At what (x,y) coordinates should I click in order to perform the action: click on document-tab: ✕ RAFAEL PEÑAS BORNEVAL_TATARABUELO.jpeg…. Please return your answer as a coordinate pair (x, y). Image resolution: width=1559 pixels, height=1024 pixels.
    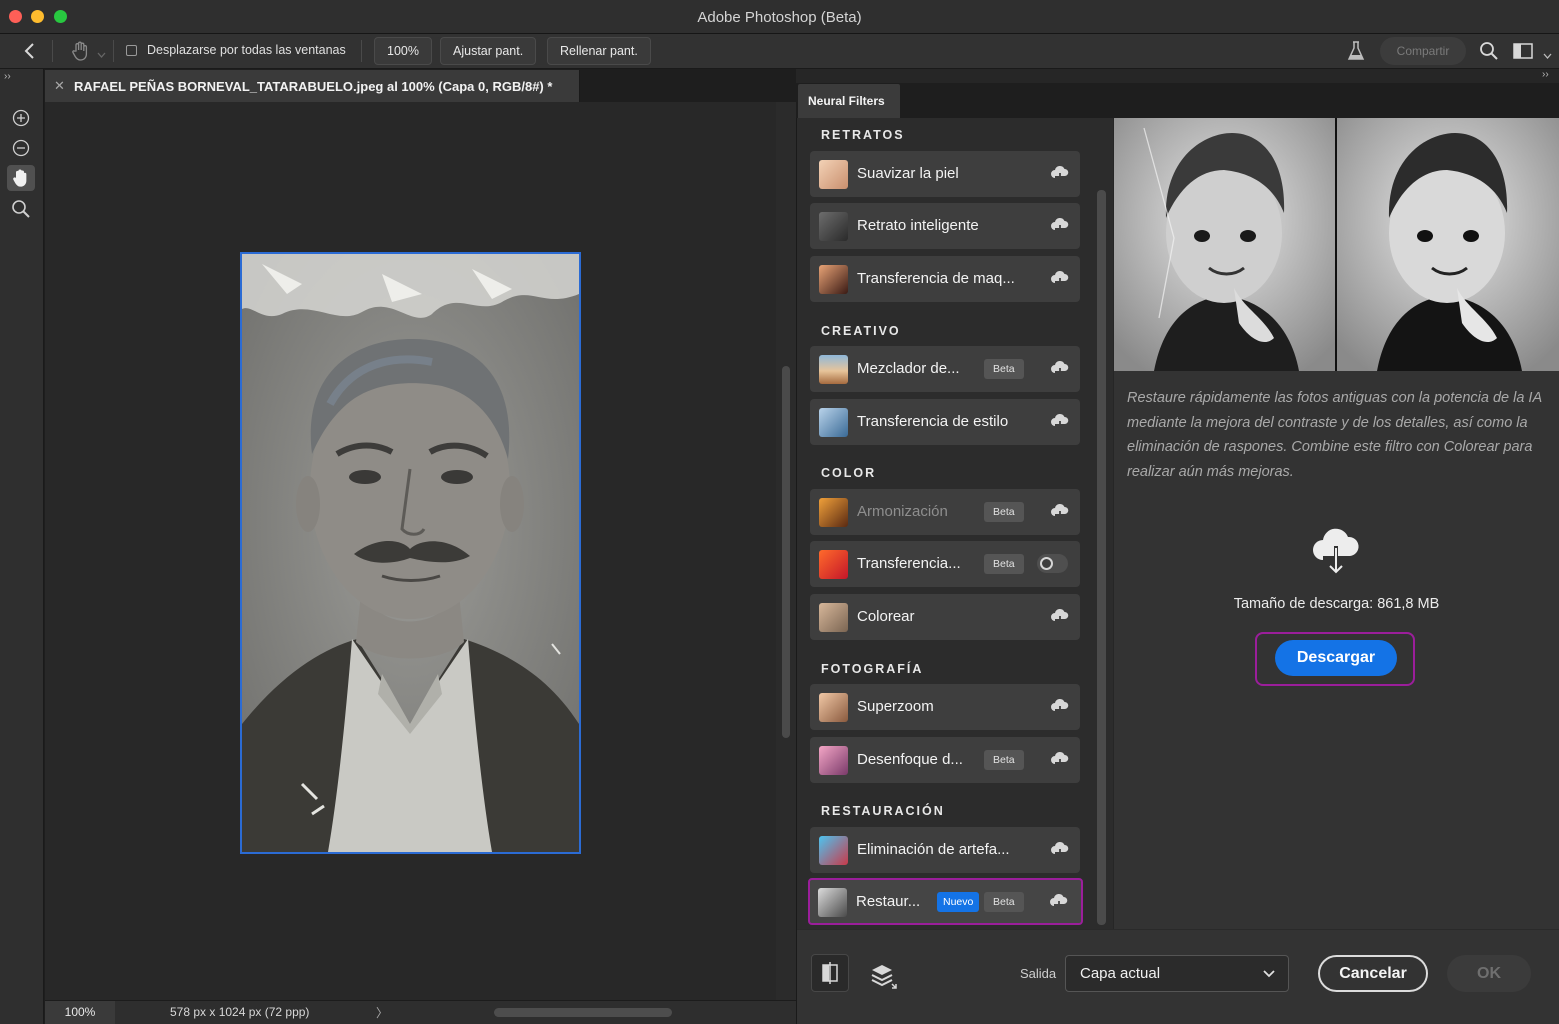
    Looking at the image, I should click on (312, 86).